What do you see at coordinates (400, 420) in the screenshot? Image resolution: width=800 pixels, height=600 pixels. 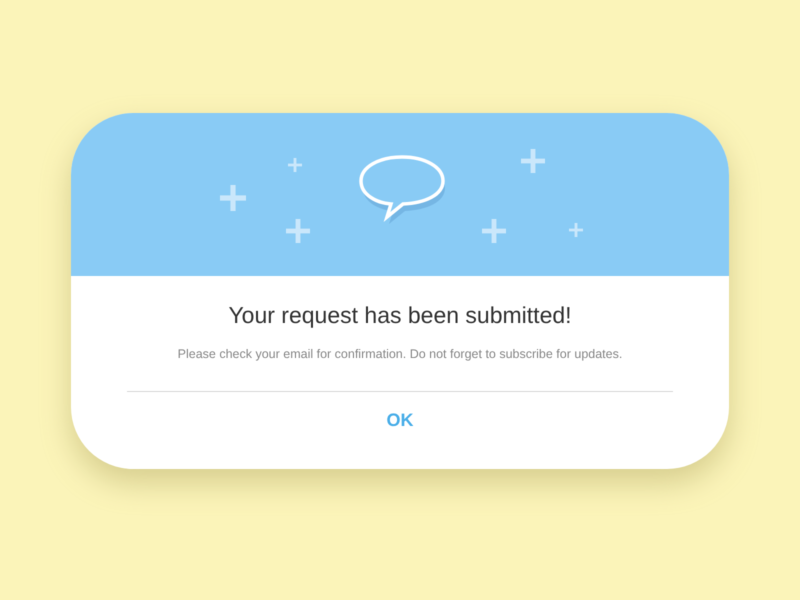 I see `ok-button: OK` at bounding box center [400, 420].